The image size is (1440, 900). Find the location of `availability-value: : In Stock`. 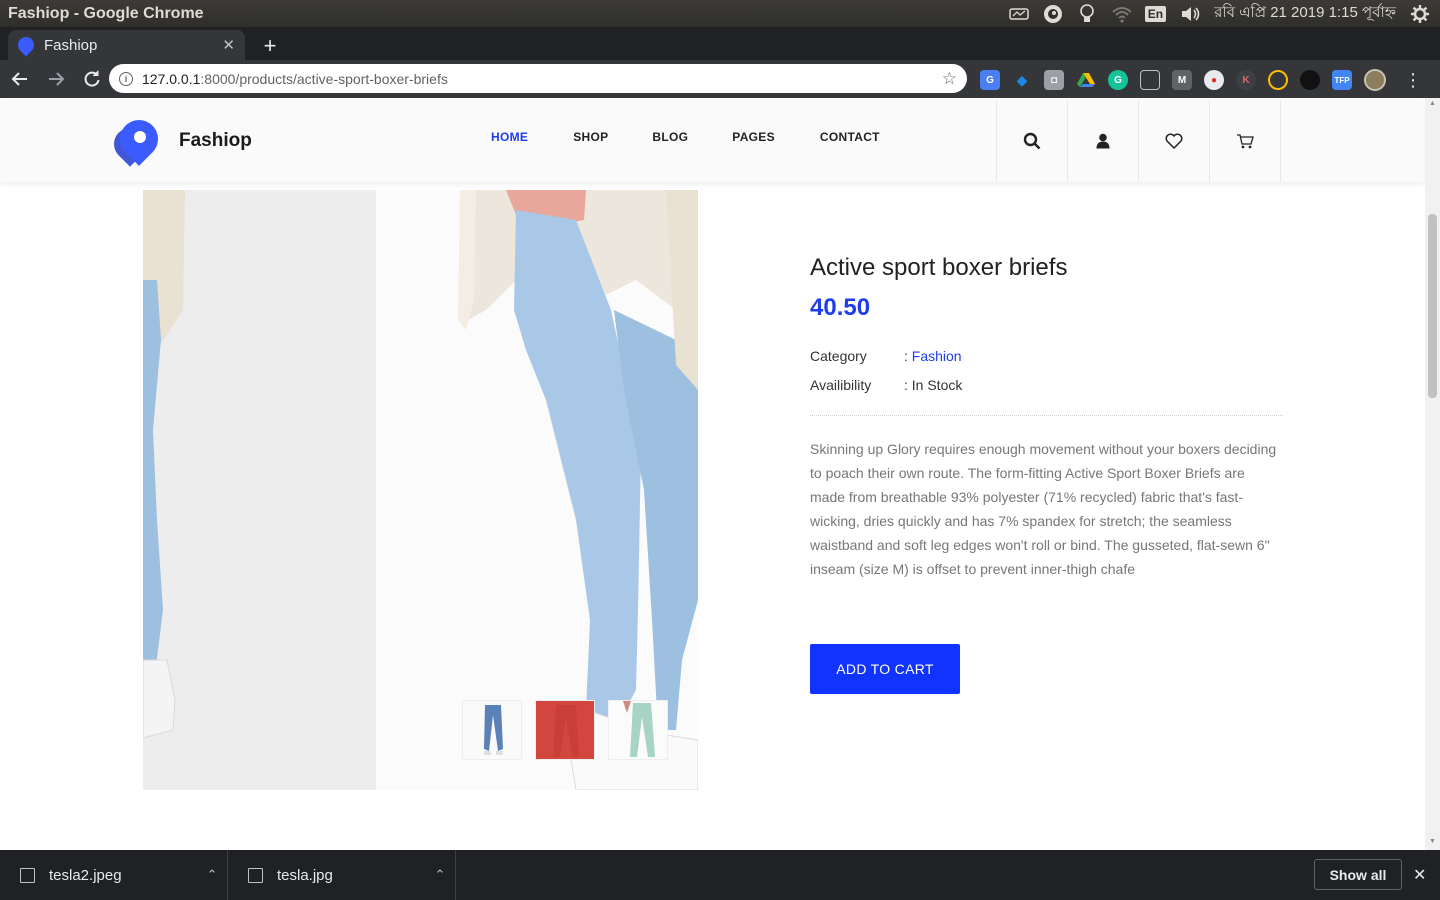

availability-value: : In Stock is located at coordinates (933, 384).